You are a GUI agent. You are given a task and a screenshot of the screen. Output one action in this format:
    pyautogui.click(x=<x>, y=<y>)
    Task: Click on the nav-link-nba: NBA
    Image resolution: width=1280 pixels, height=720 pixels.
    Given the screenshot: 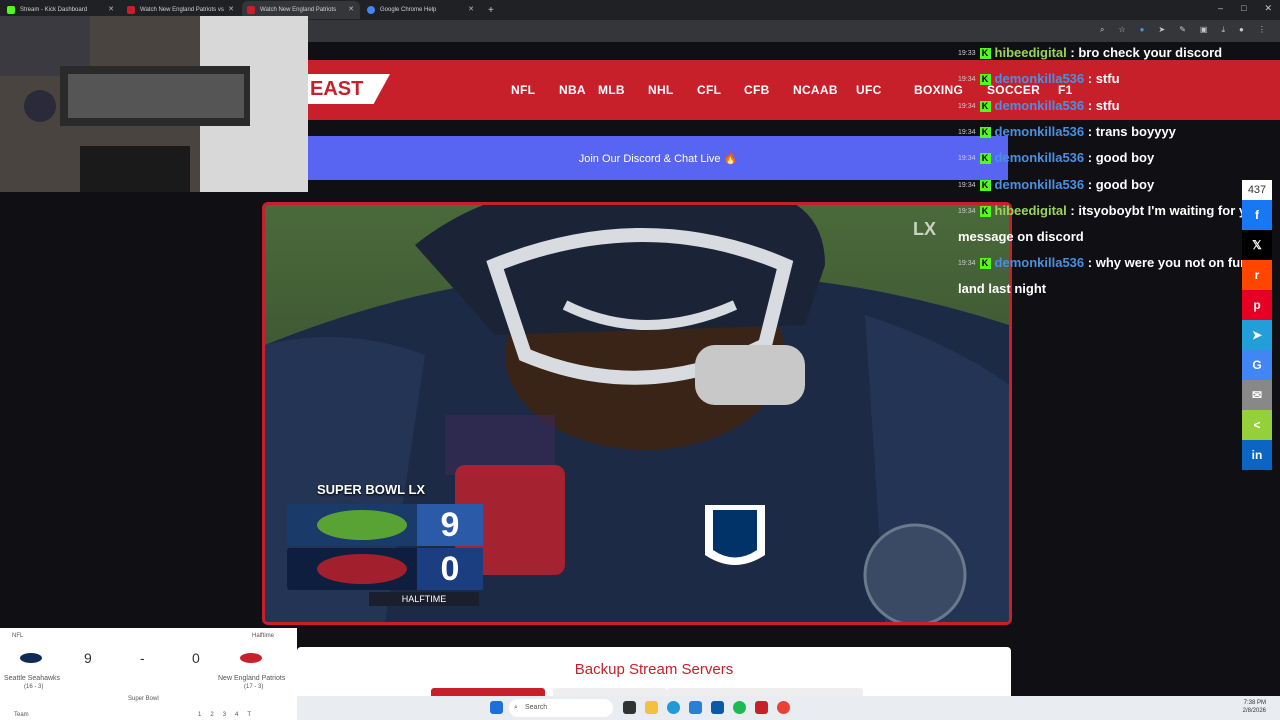 What is the action you would take?
    pyautogui.click(x=572, y=90)
    